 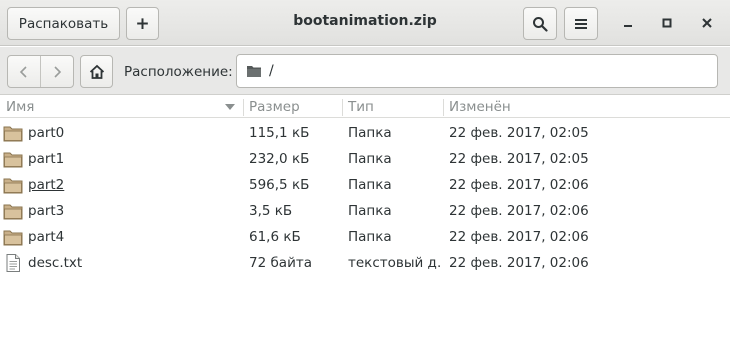 What do you see at coordinates (628, 23) in the screenshot?
I see `minimize-button` at bounding box center [628, 23].